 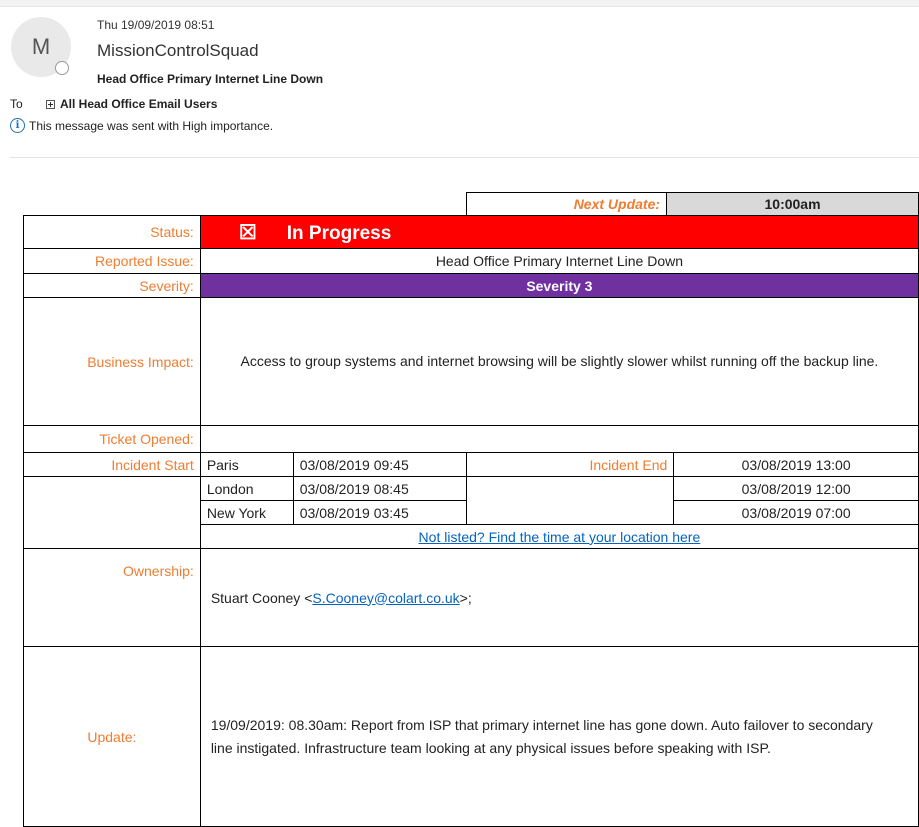 I want to click on email-sender: MissionControlSquad, so click(x=178, y=51).